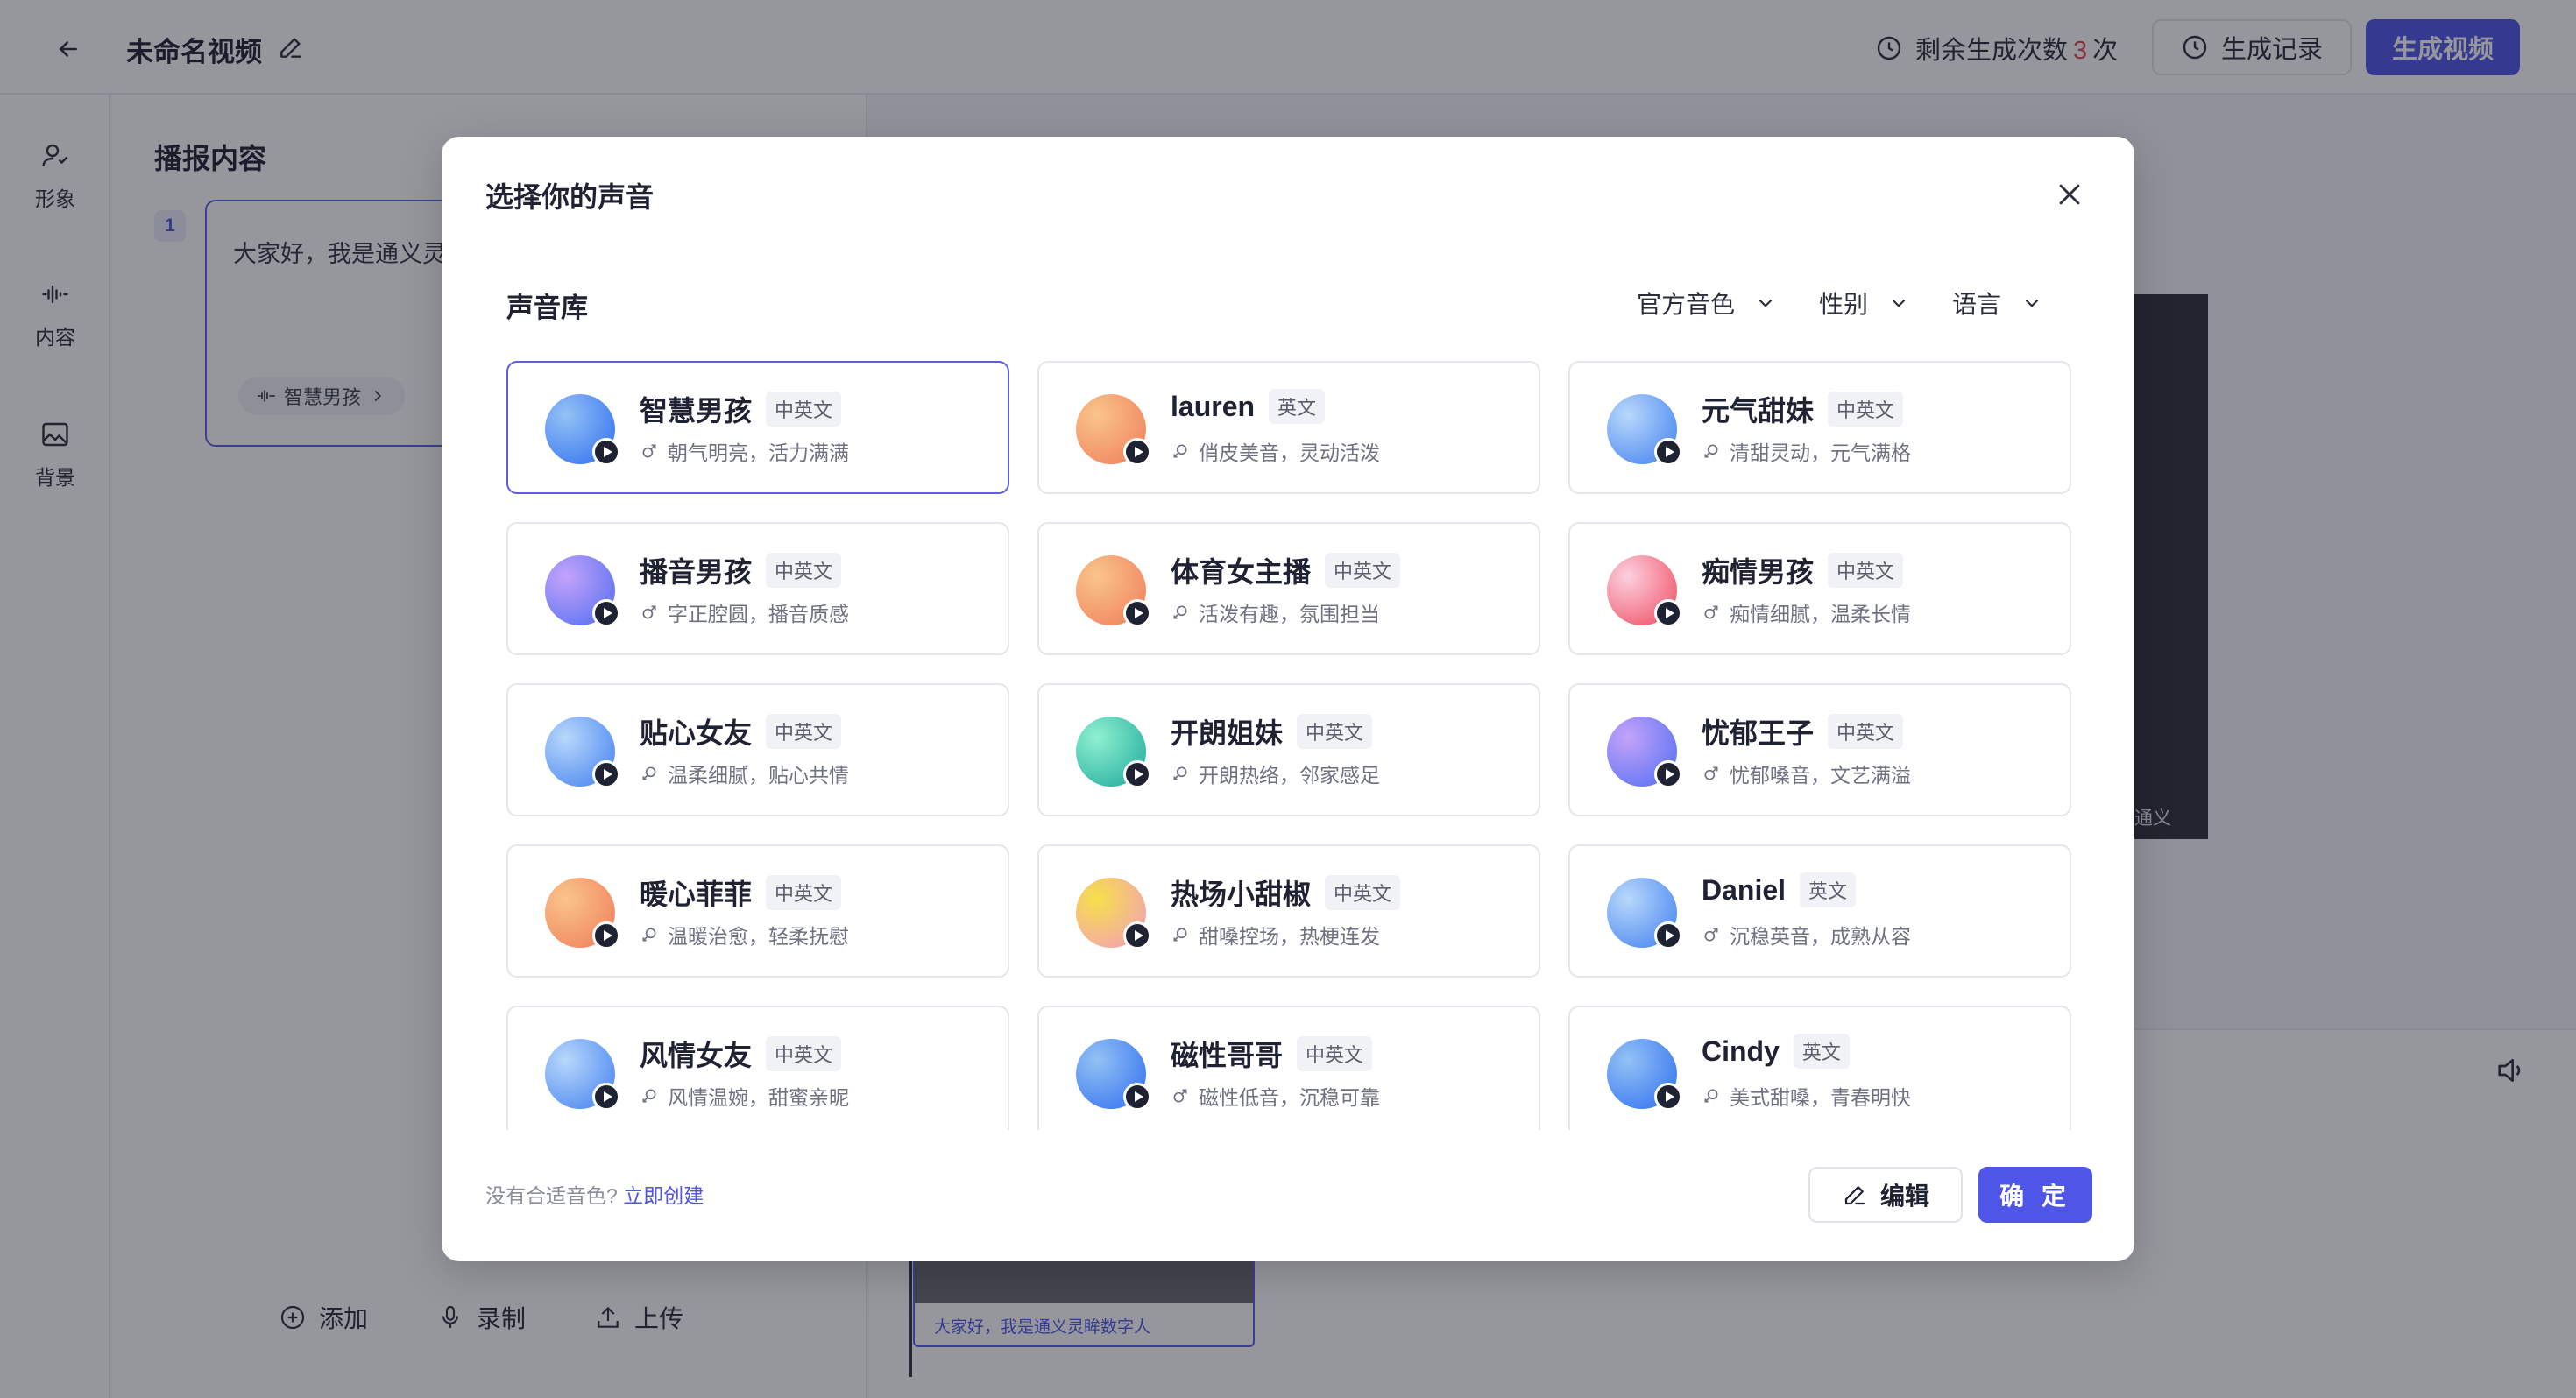  Describe the element at coordinates (551, 1195) in the screenshot. I see `footer-note-text: 没有合适音色?` at that location.